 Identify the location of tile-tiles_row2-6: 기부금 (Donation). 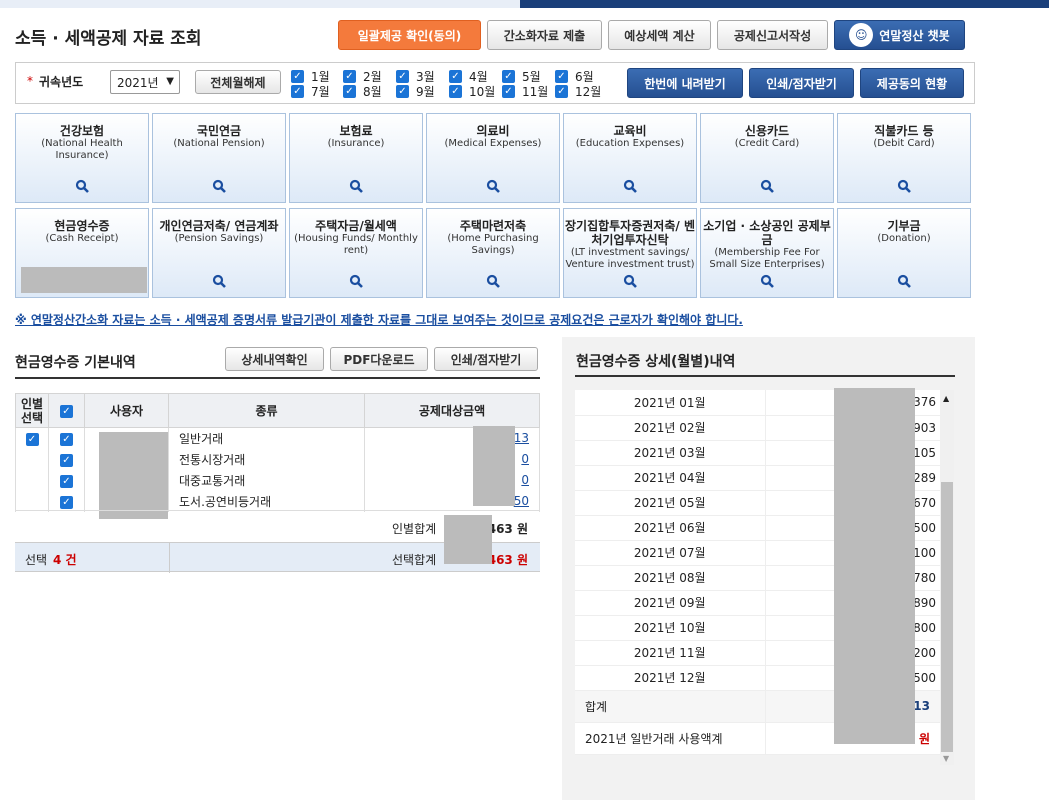
(904, 253).